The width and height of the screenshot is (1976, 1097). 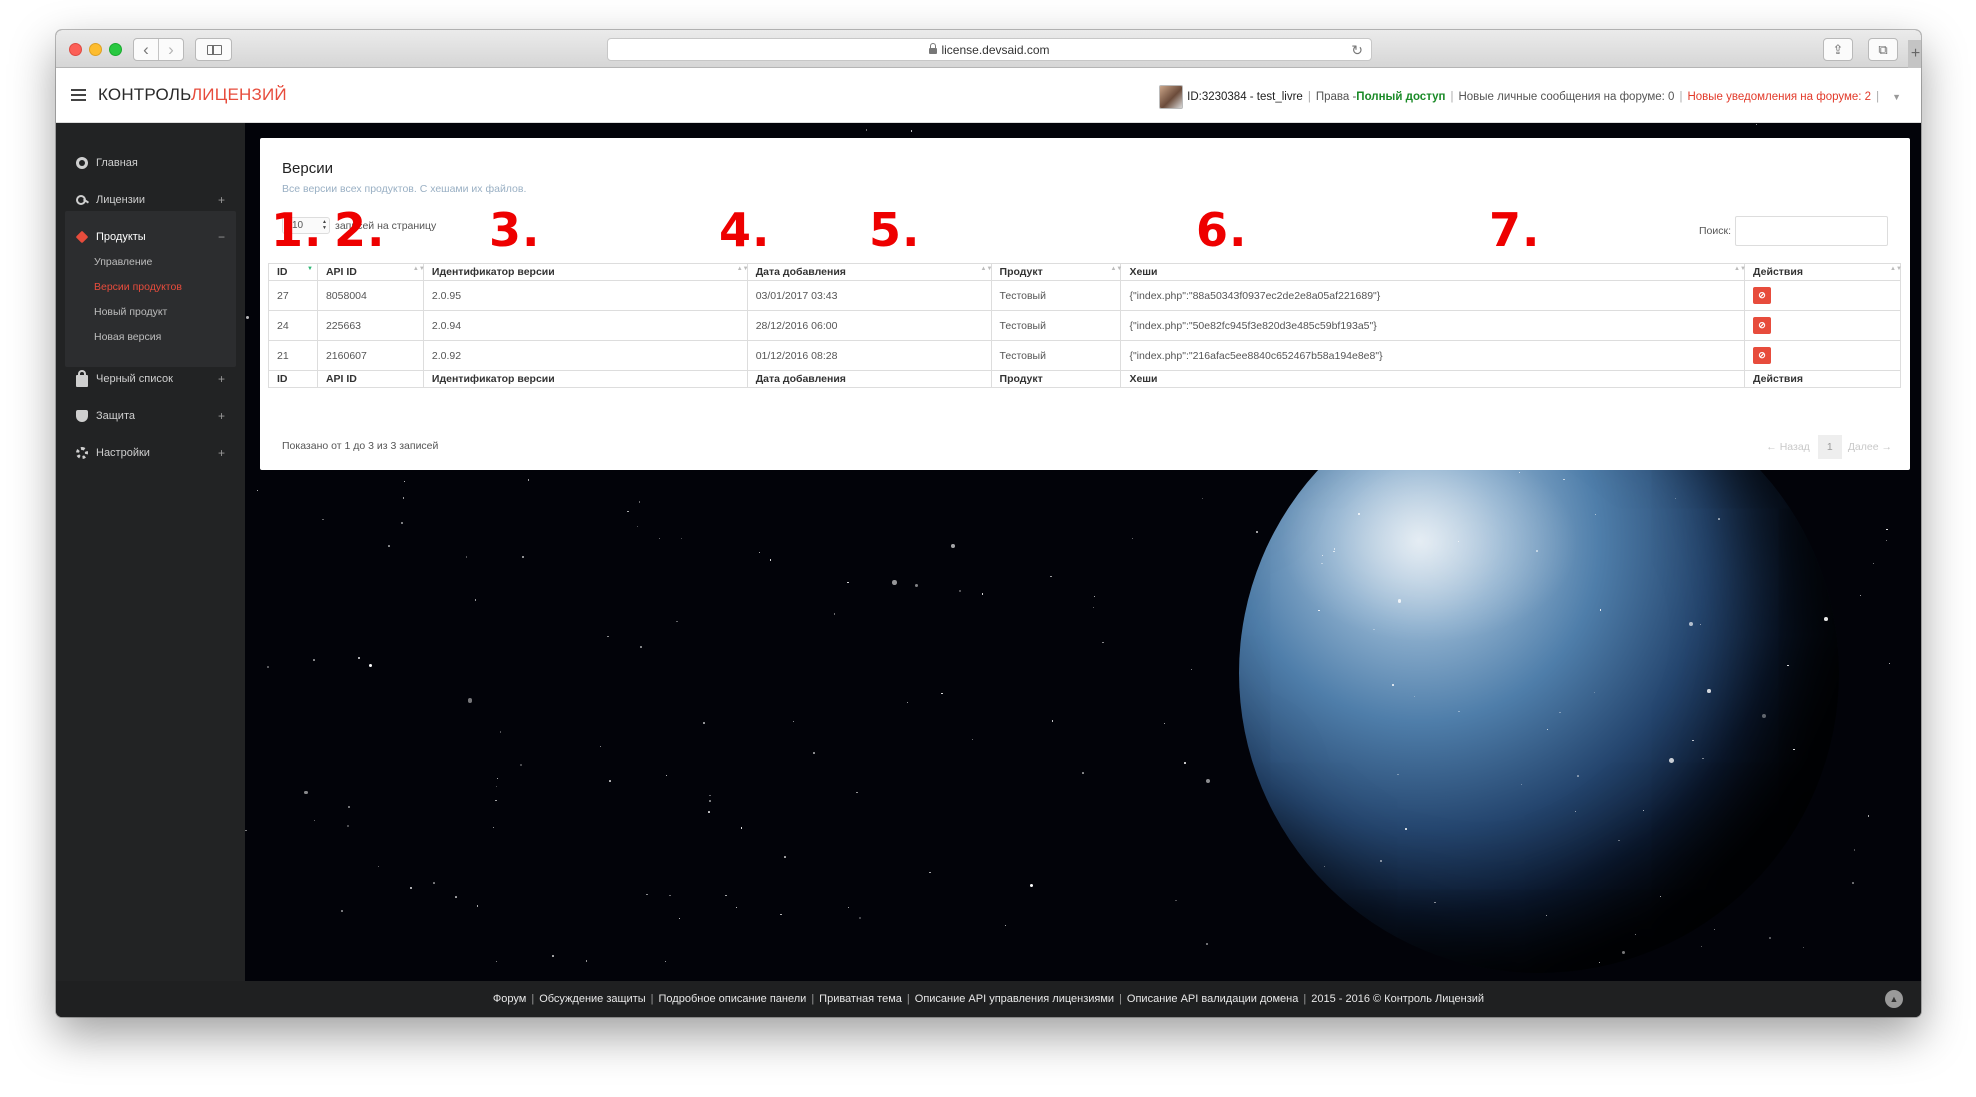 What do you see at coordinates (1433, 272) in the screenshot?
I see `column-header-hashes: Хеши ▲▼` at bounding box center [1433, 272].